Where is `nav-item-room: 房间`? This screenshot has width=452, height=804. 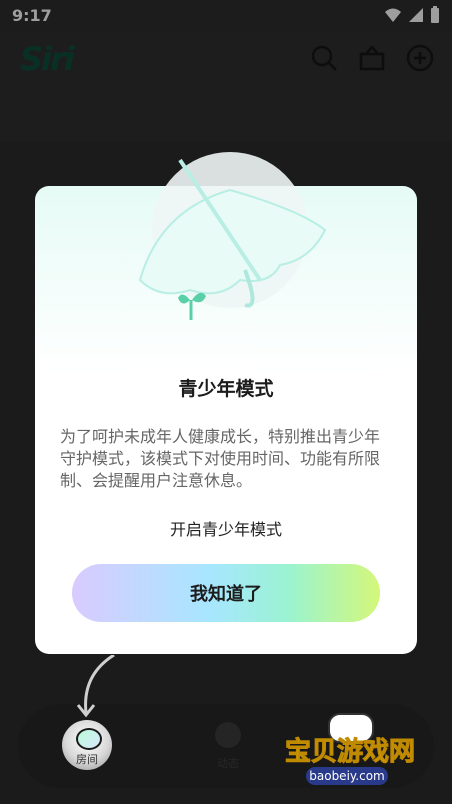
nav-item-room: 房间 is located at coordinates (87, 745).